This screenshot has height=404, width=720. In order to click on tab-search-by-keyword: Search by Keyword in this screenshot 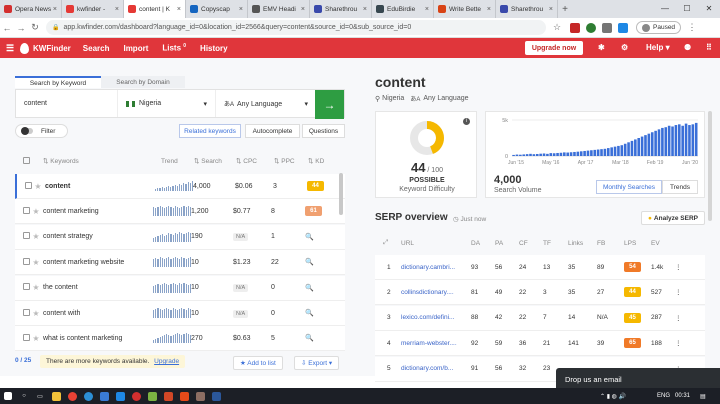, I will do `click(58, 82)`.